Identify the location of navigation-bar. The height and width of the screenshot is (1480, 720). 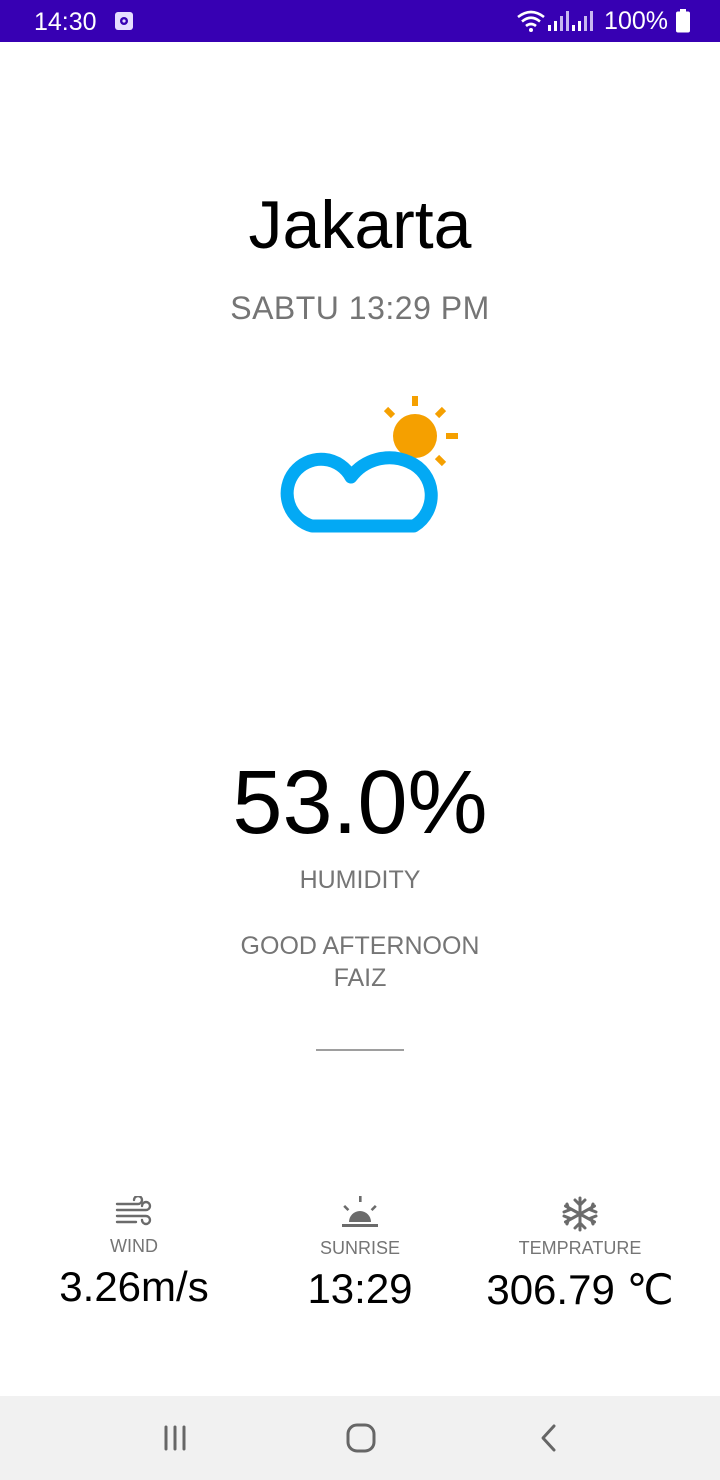
(360, 1438).